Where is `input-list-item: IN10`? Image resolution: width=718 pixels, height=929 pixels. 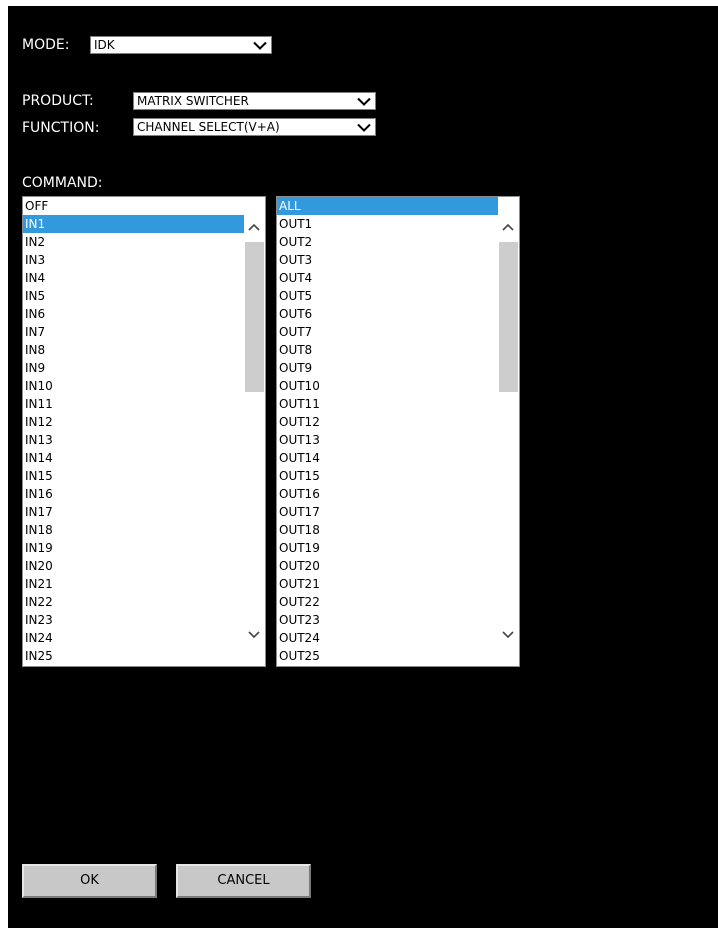 input-list-item: IN10 is located at coordinates (133, 386).